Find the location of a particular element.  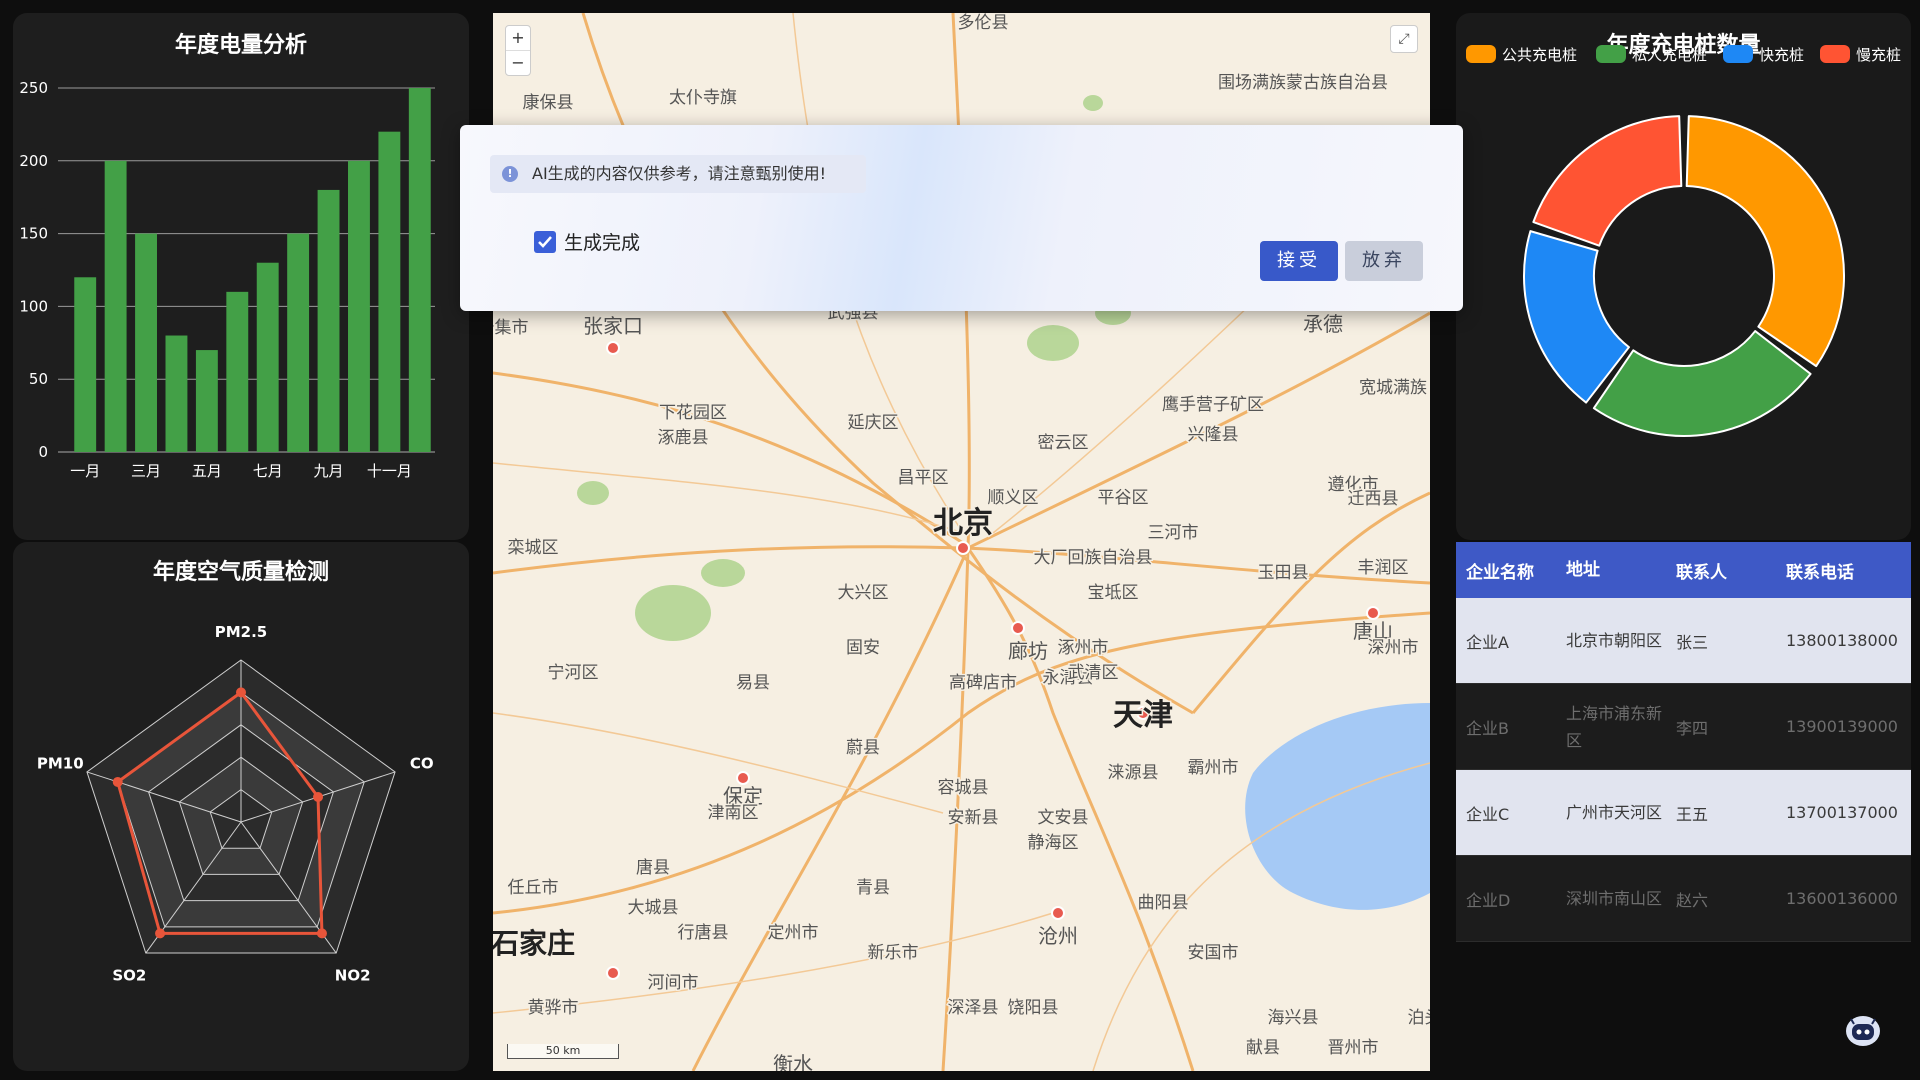

check-icon is located at coordinates (545, 242).